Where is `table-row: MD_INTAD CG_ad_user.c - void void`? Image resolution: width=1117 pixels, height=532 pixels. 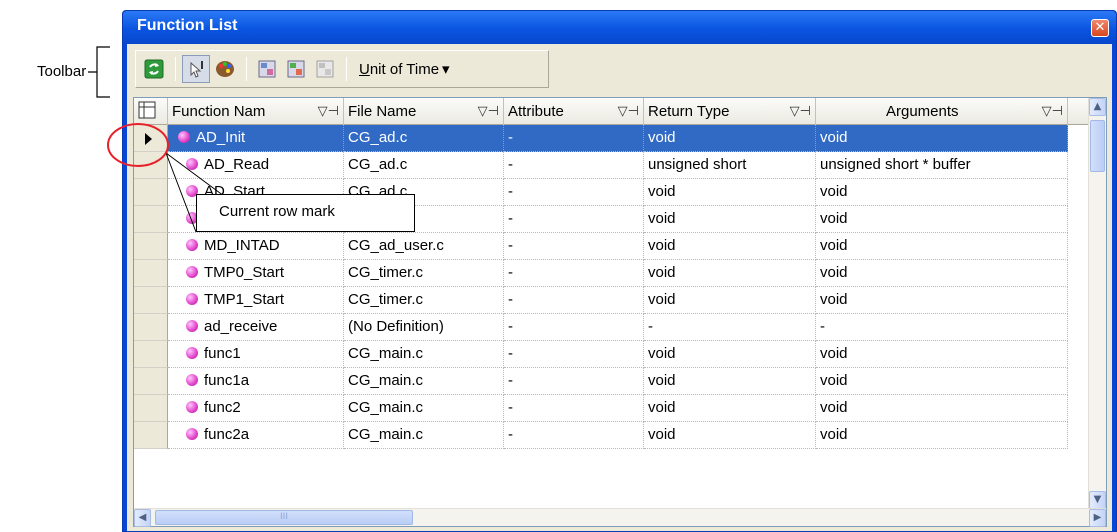 table-row: MD_INTAD CG_ad_user.c - void void is located at coordinates (611, 246).